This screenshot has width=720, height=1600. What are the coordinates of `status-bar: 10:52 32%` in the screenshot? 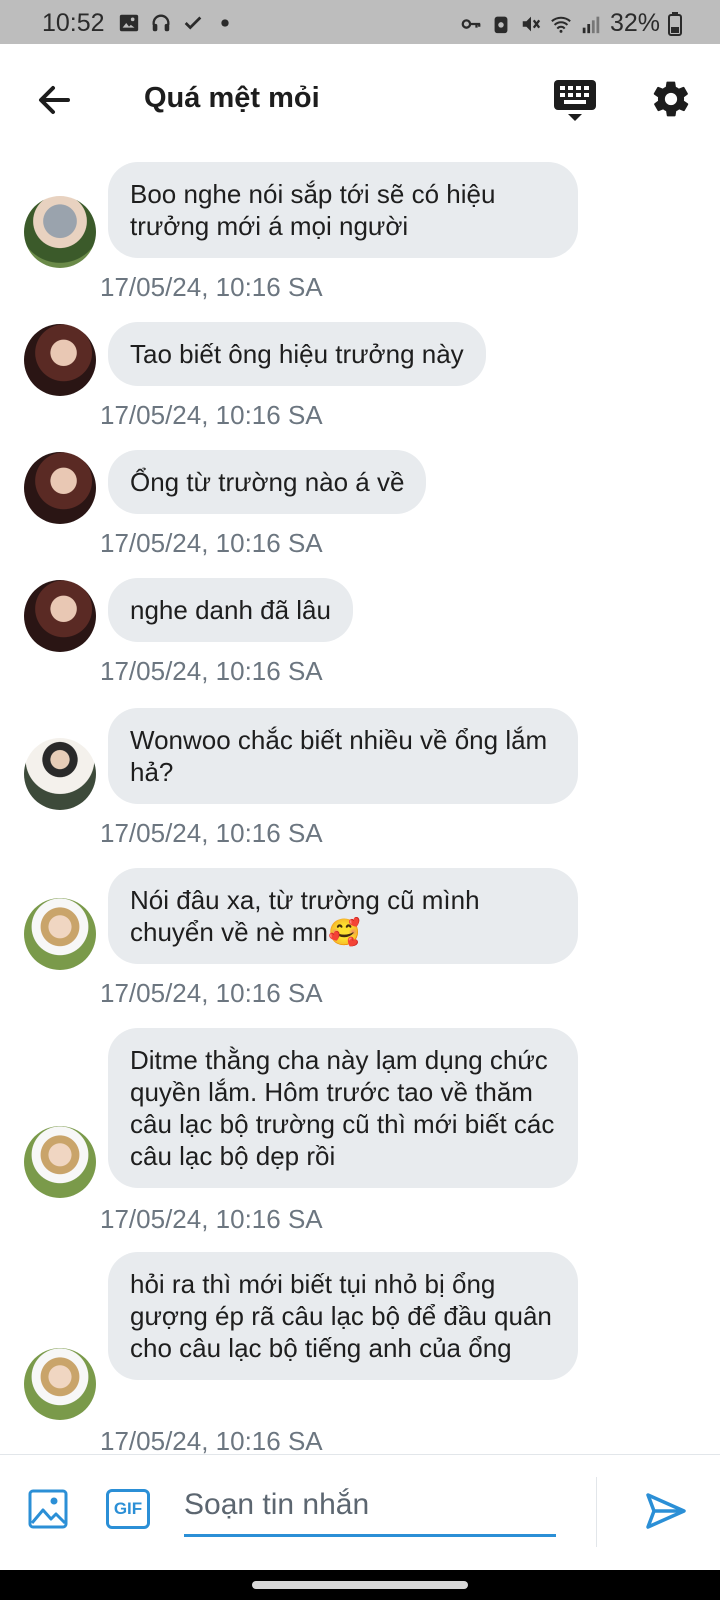 It's located at (360, 22).